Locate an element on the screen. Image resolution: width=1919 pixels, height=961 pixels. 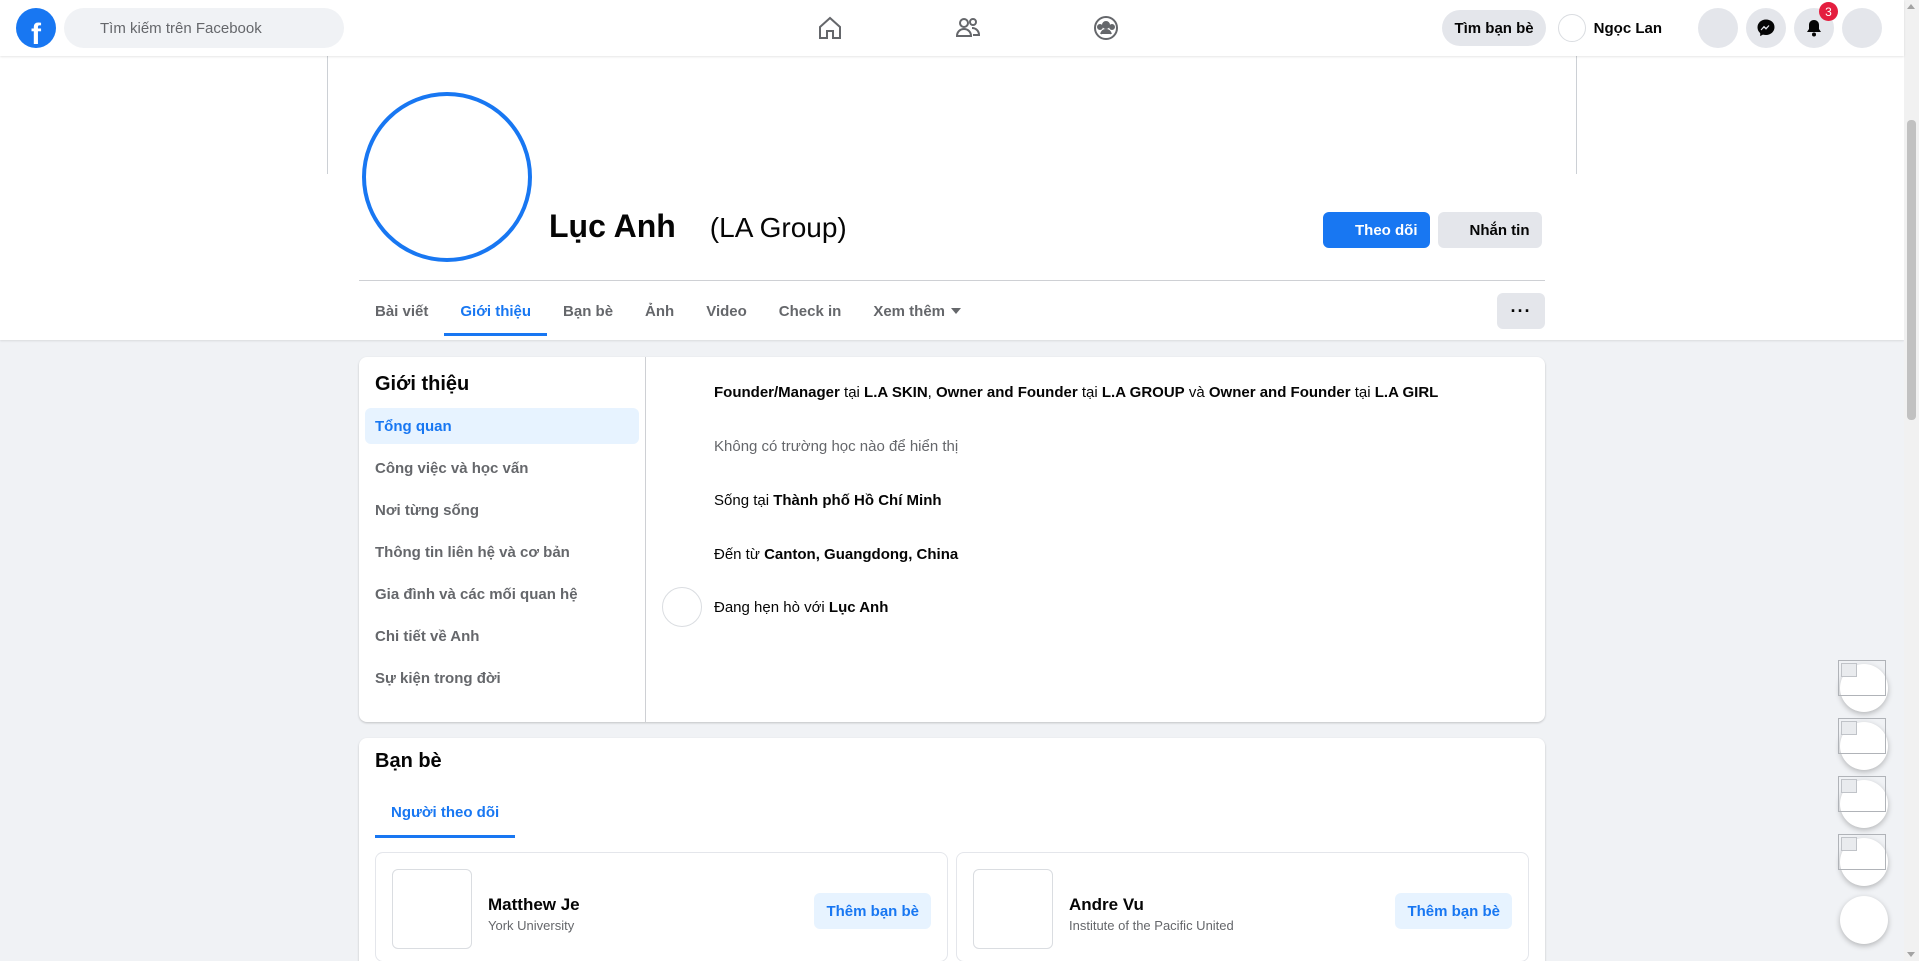
tab-followers: Người theo dõi is located at coordinates (445, 812).